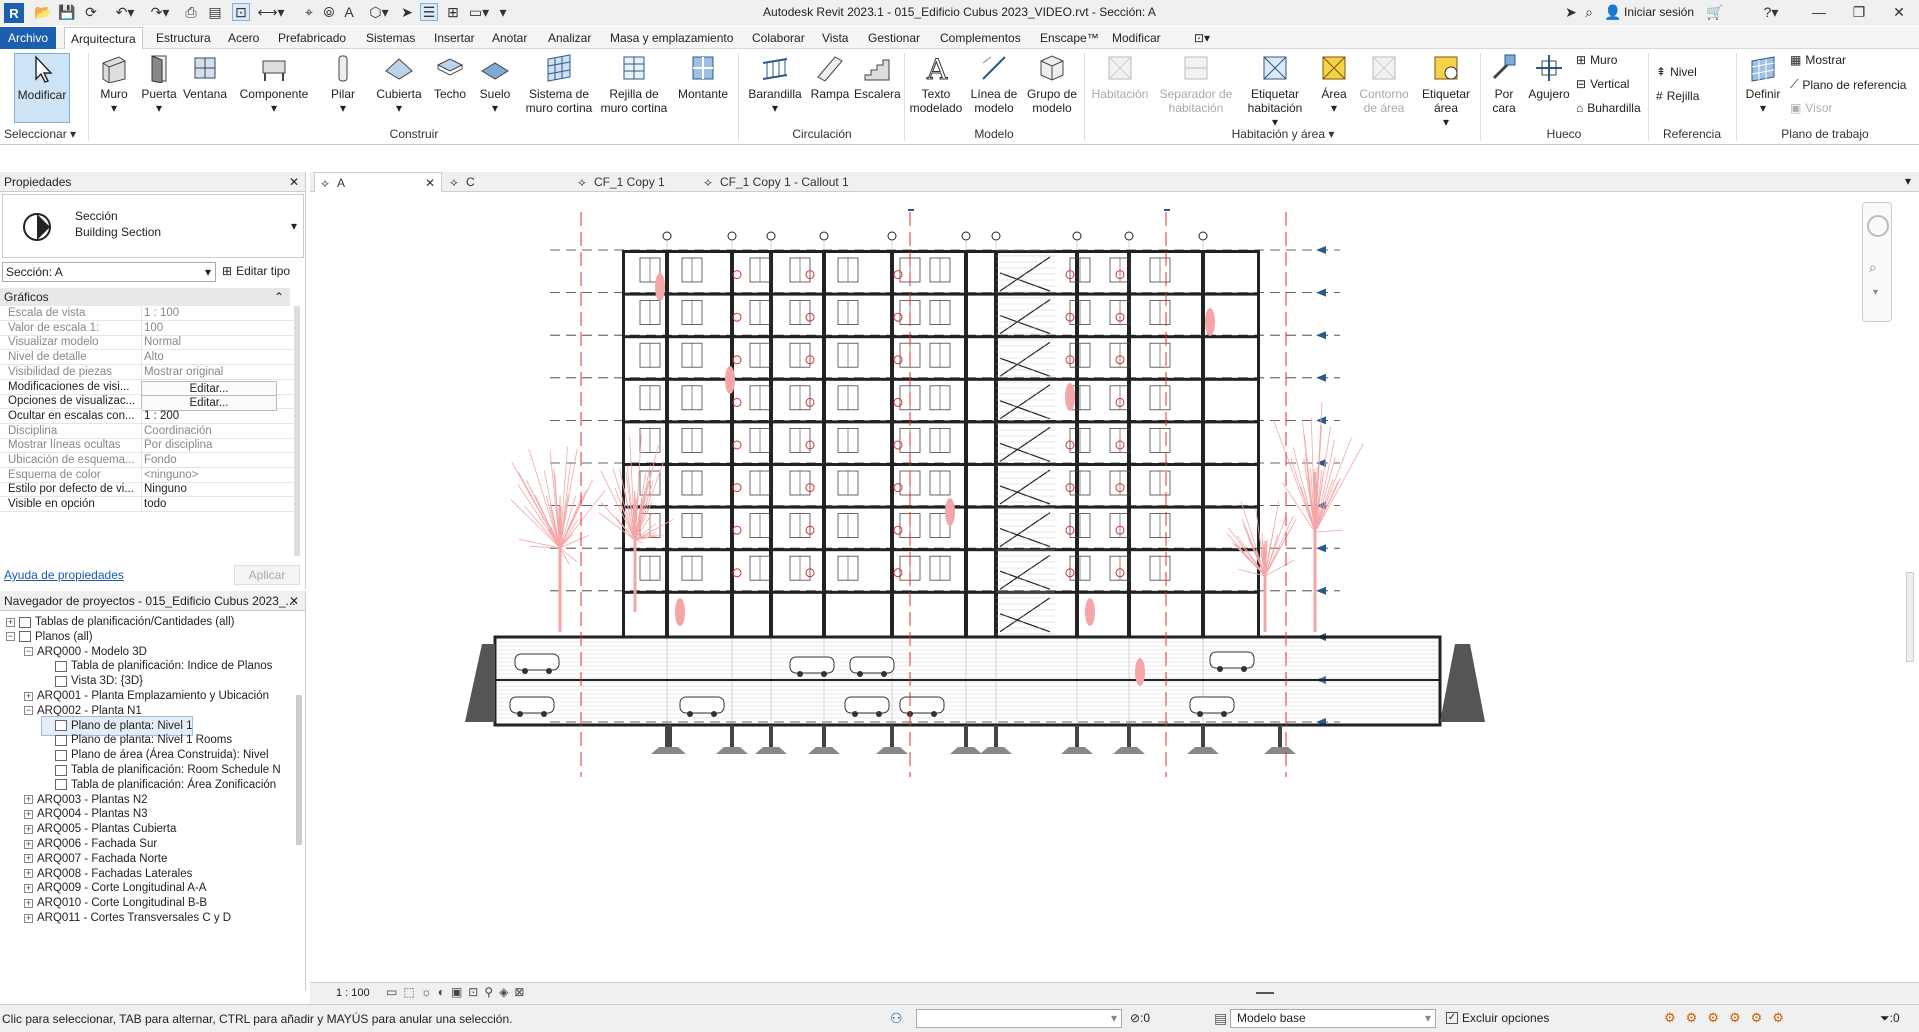 The height and width of the screenshot is (1032, 1919). Describe the element at coordinates (353, 993) in the screenshot. I see `view-scale: 1 : 100` at that location.